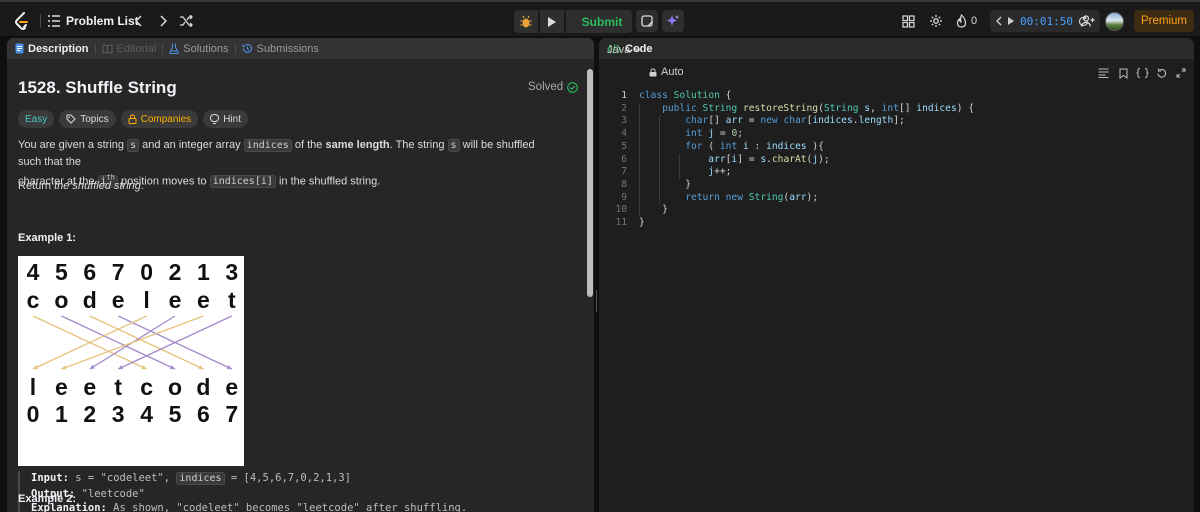 The width and height of the screenshot is (1200, 512). Describe the element at coordinates (1114, 21) in the screenshot. I see `user-avatar` at that location.